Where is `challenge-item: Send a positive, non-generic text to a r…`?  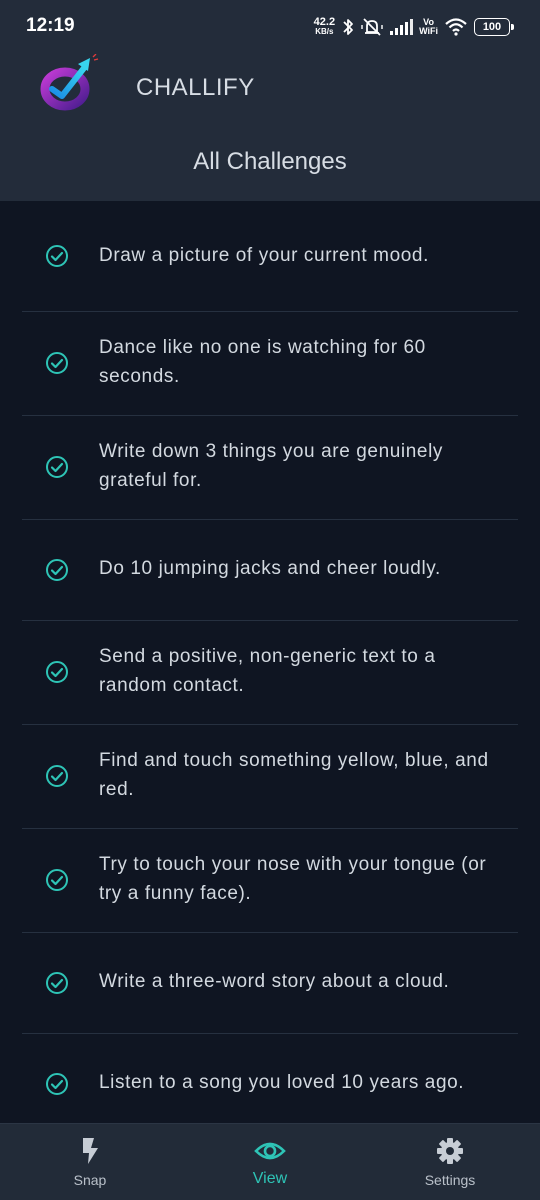 challenge-item: Send a positive, non-generic text to a r… is located at coordinates (270, 672).